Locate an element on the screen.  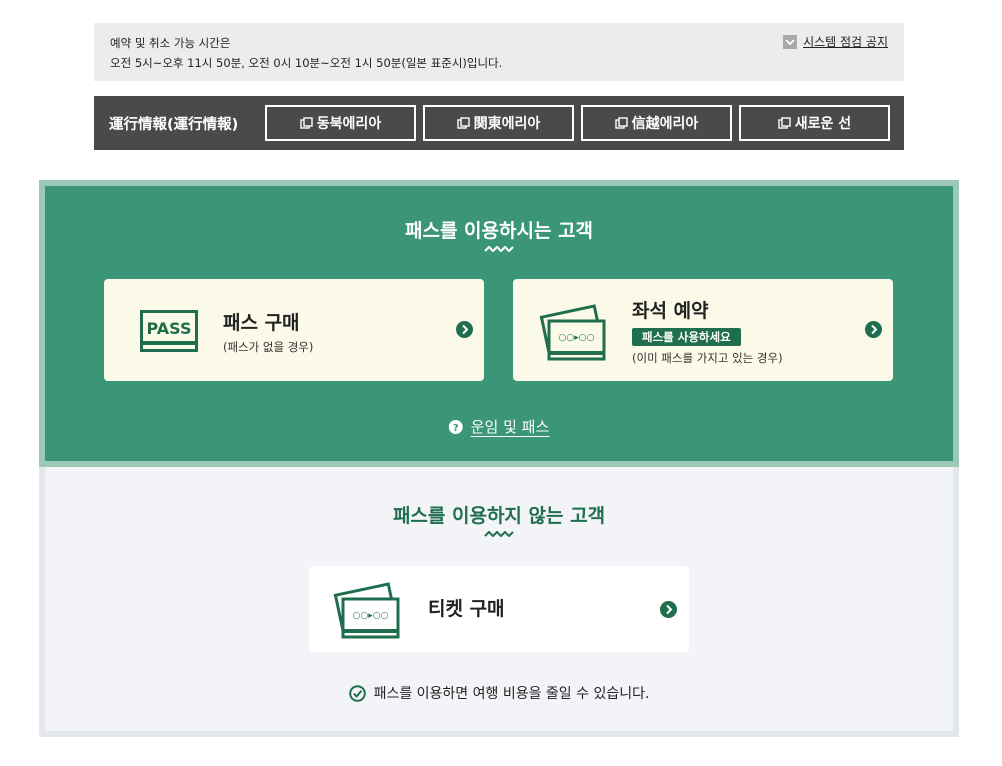
area-button-label: 새로운 선 is located at coordinates (823, 124).